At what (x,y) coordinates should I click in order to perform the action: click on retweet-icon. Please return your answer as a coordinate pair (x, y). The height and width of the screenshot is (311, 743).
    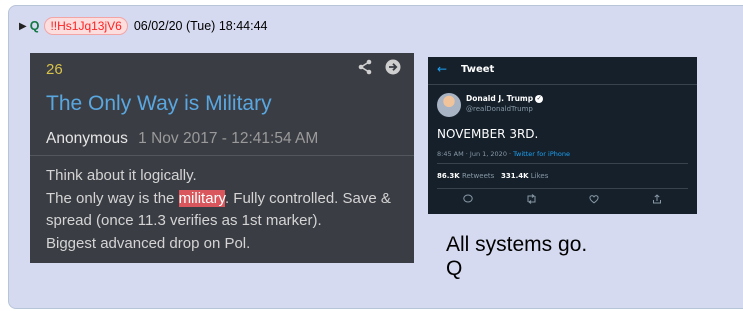
    Looking at the image, I should click on (531, 200).